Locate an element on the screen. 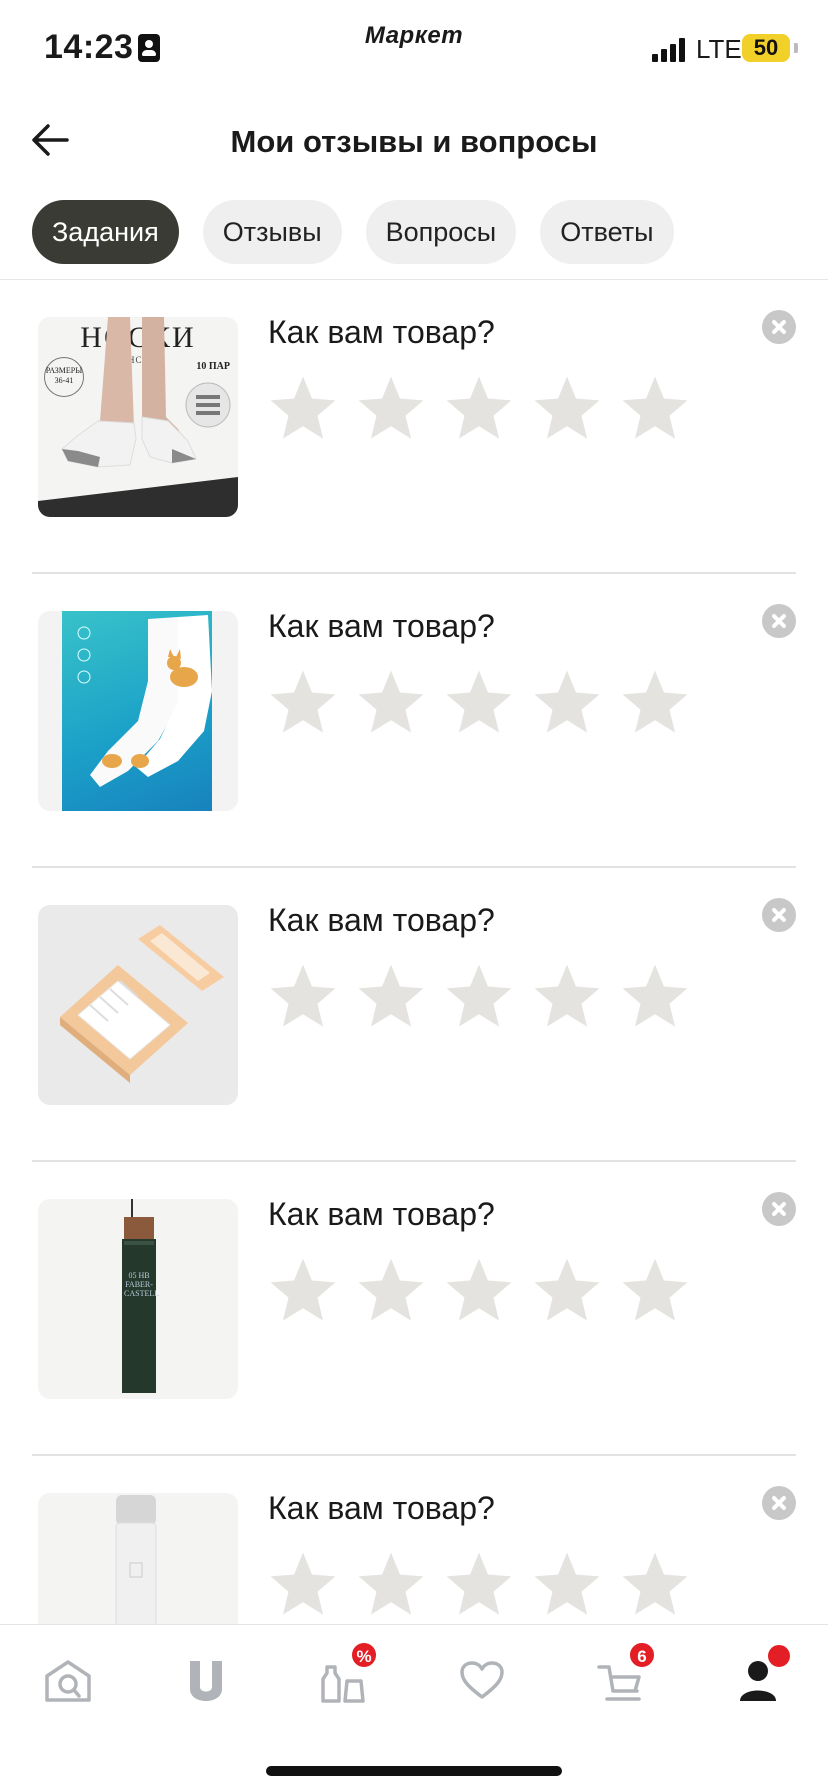 Image resolution: width=828 pixels, height=1792 pixels. product-image-label: 05 HB FABER-CASTELL is located at coordinates (142, 1284).